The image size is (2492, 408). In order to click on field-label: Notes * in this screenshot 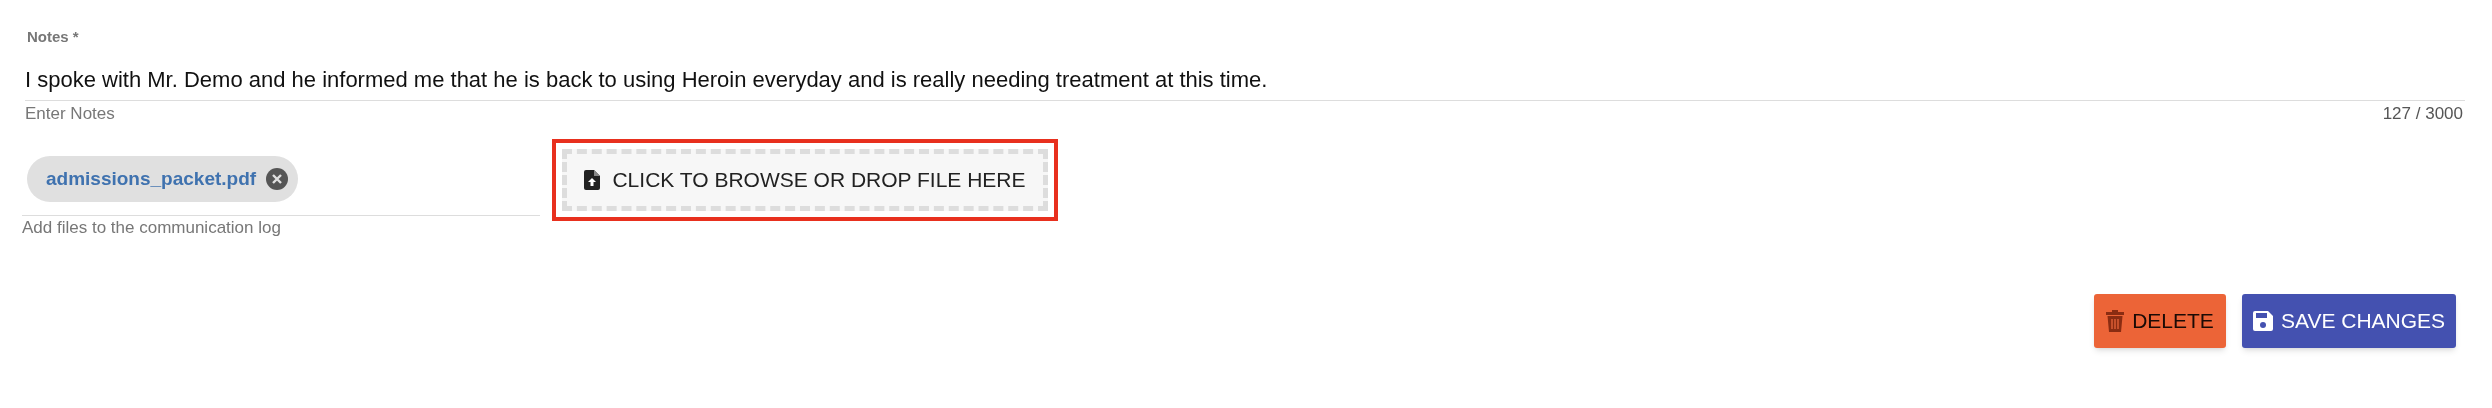, I will do `click(53, 37)`.